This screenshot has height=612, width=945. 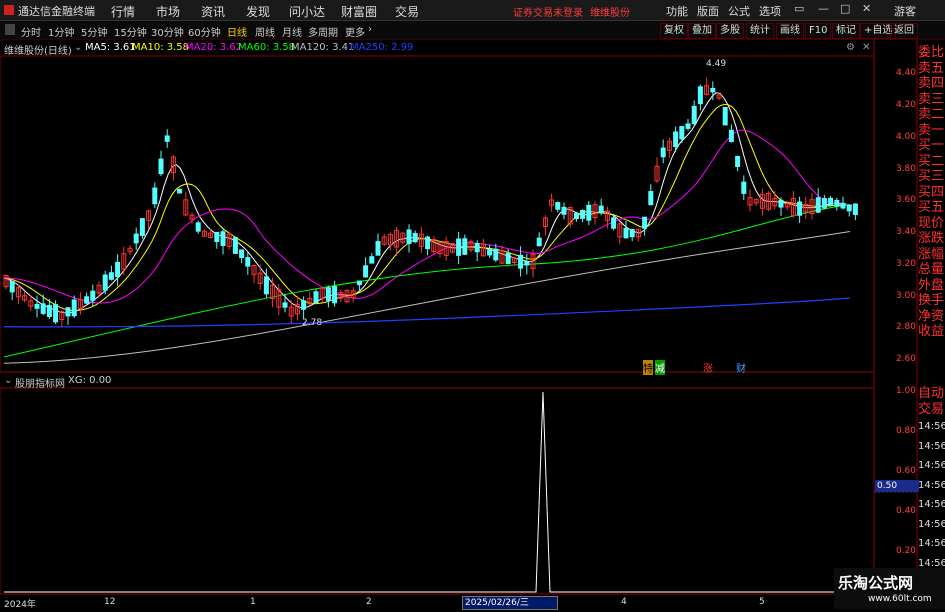 I want to click on quote-label: 委比, so click(x=931, y=53).